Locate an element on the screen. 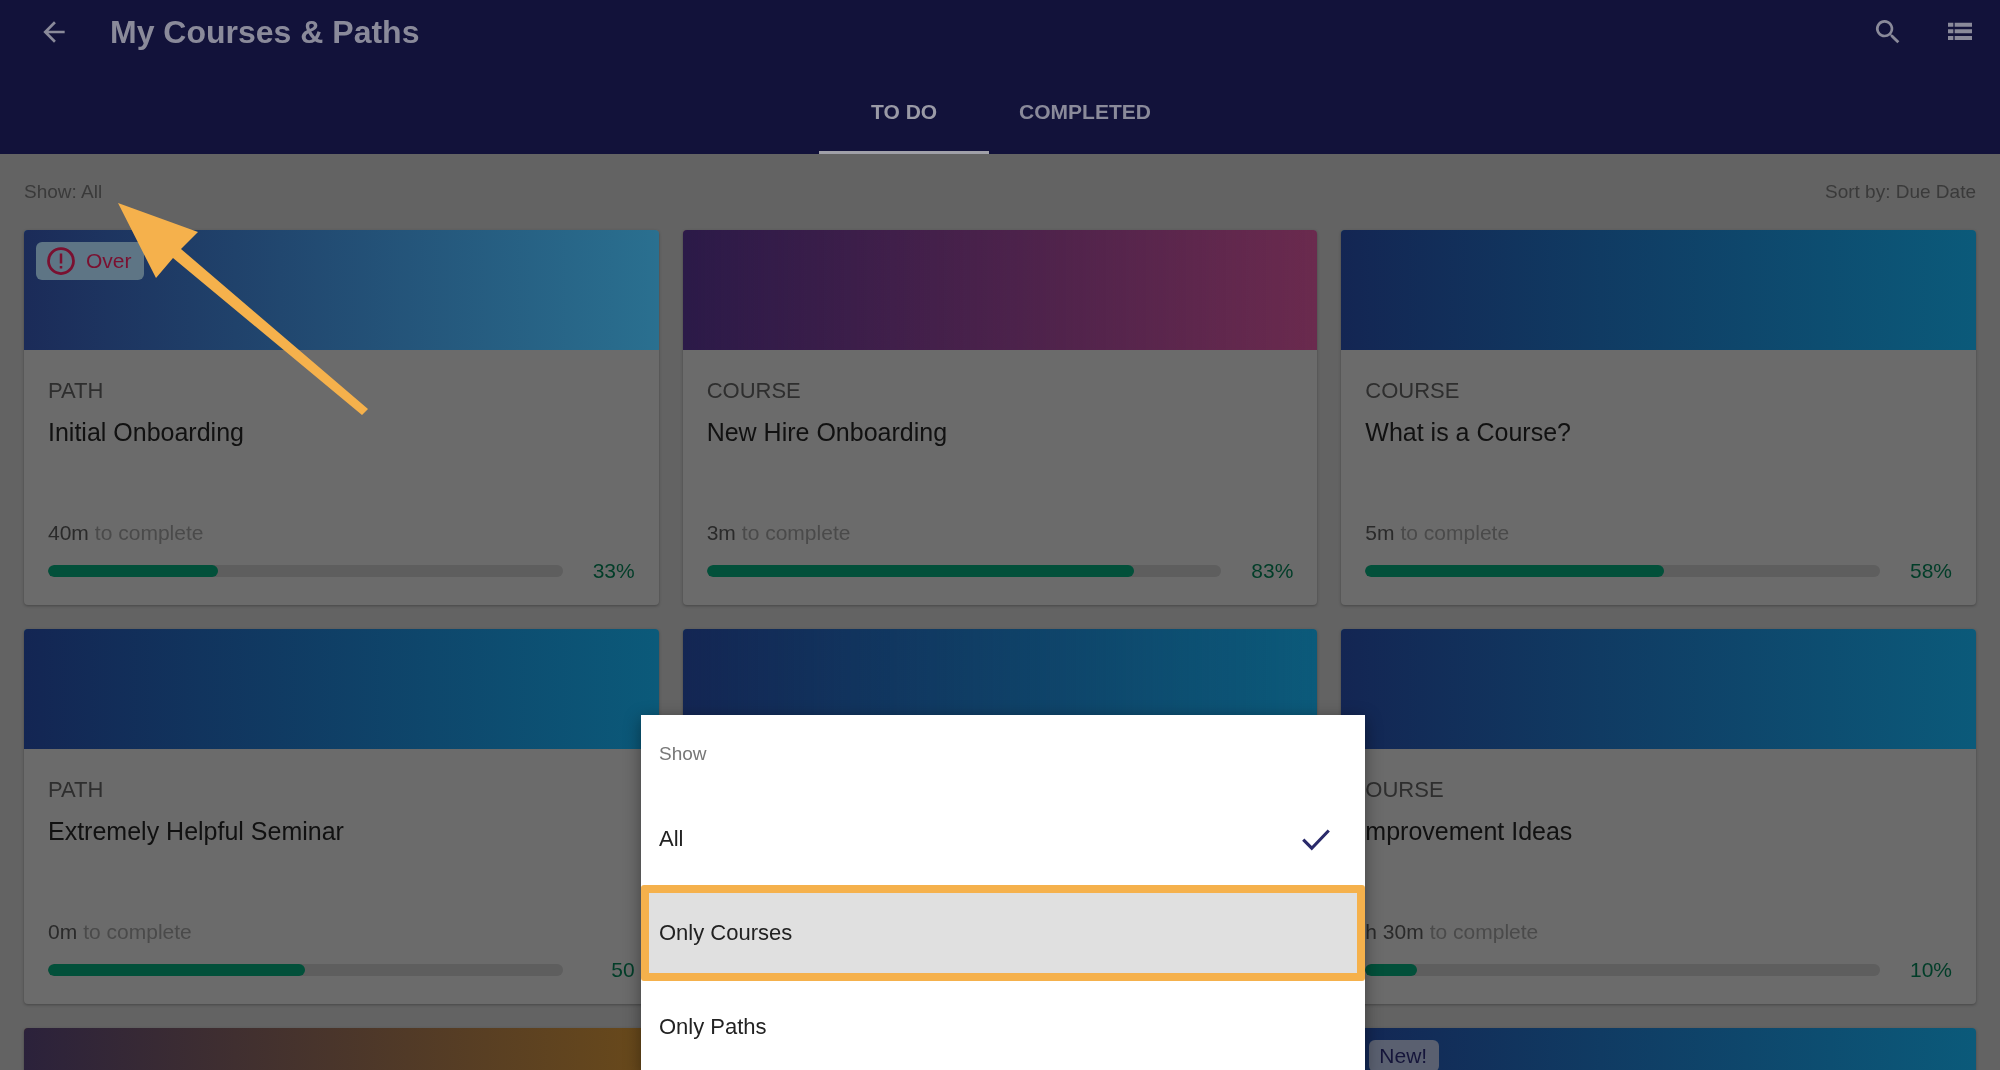 The image size is (2000, 1070). page-title: My Courses & Paths is located at coordinates (265, 32).